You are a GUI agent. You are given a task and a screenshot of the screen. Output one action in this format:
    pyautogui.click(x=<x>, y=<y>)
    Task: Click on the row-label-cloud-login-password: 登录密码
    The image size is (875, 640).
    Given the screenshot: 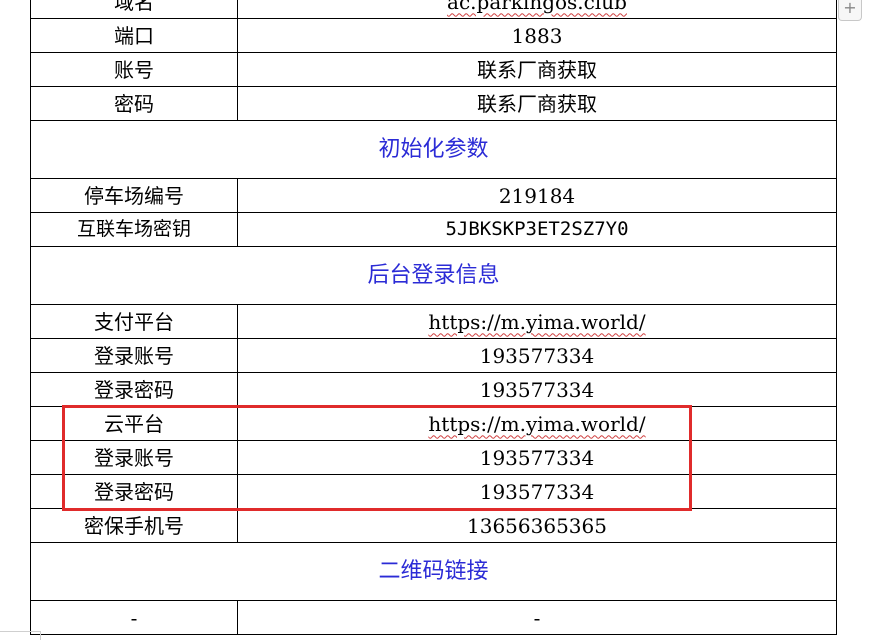 What is the action you would take?
    pyautogui.click(x=134, y=491)
    